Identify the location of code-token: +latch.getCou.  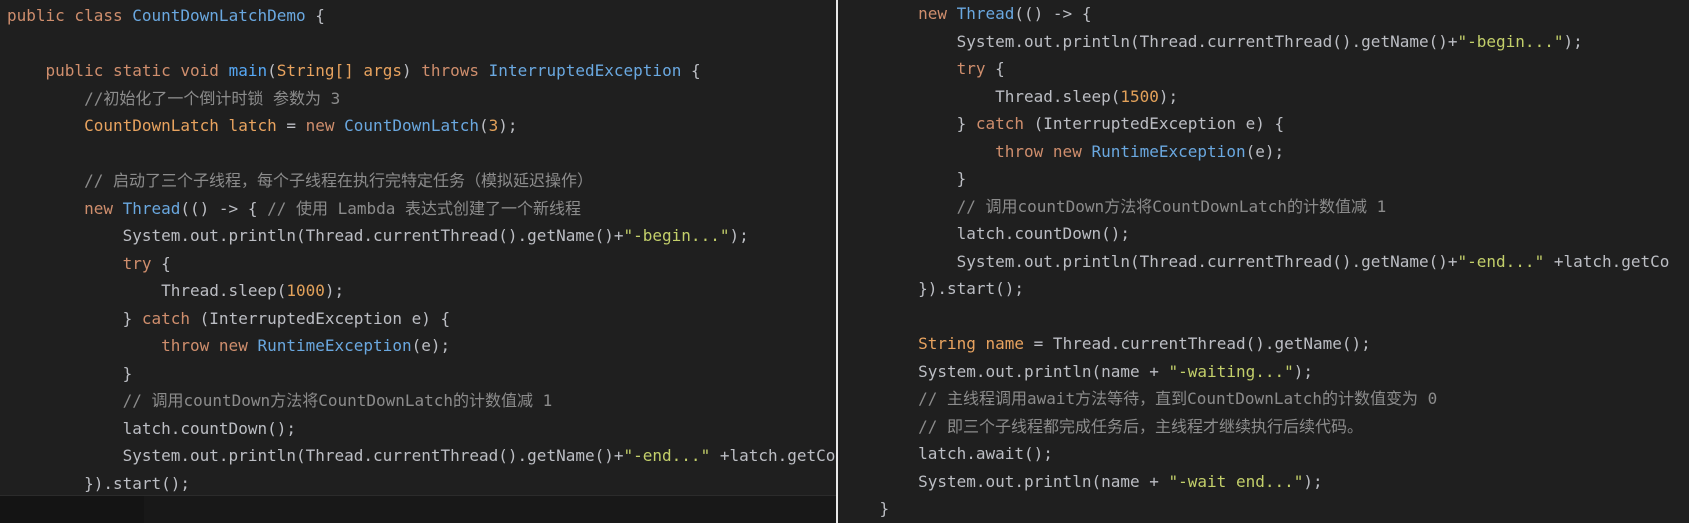
(773, 455).